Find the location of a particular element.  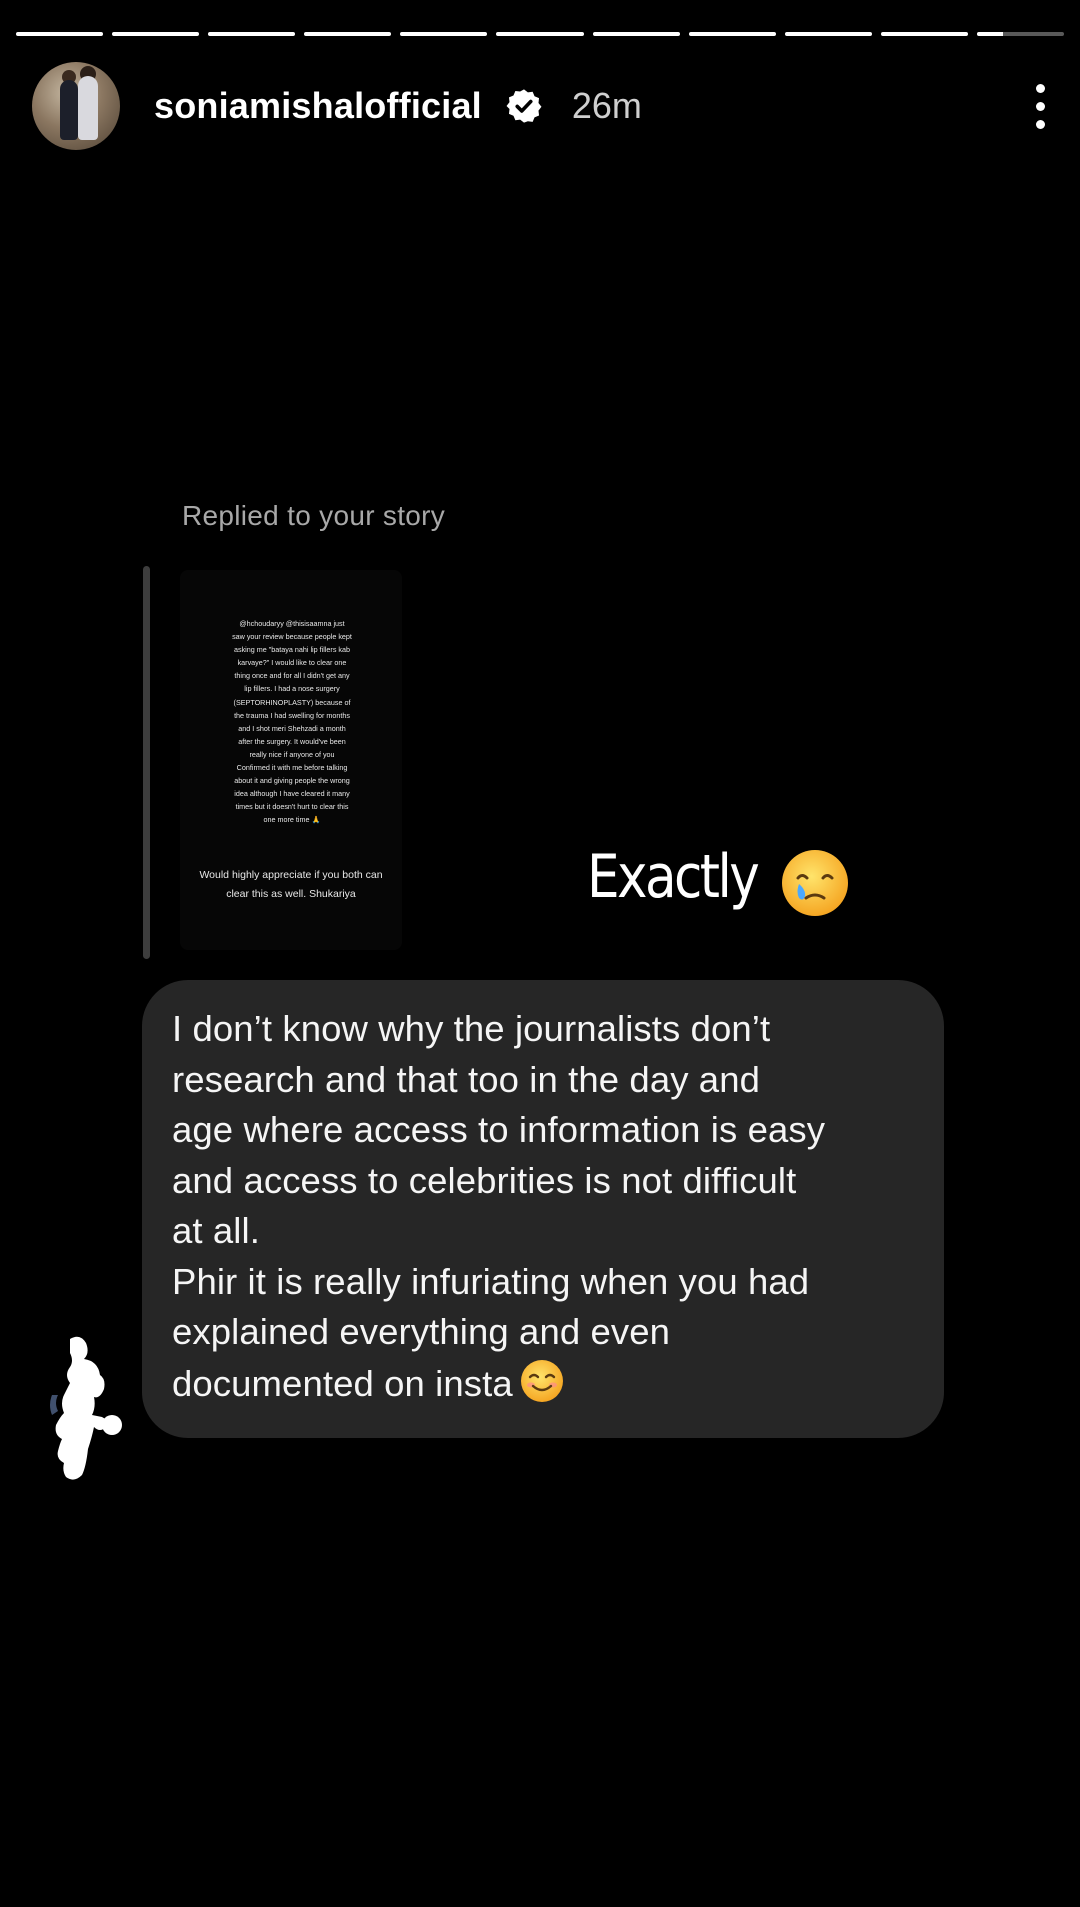

redacted-avatar is located at coordinates (86, 1408).